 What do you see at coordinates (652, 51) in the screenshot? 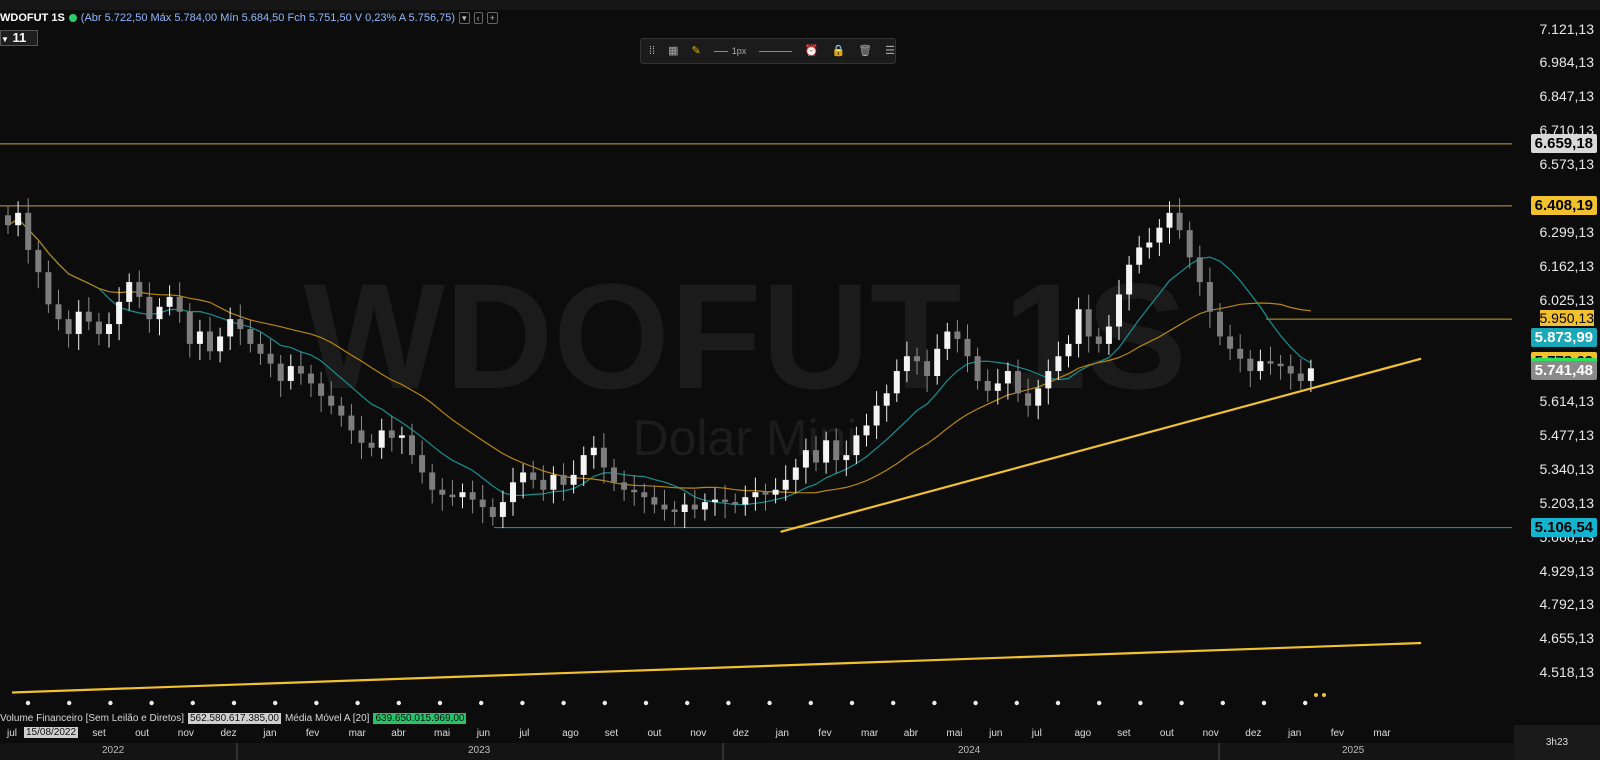
I see `drag-handle-icon: ⁞⁞` at bounding box center [652, 51].